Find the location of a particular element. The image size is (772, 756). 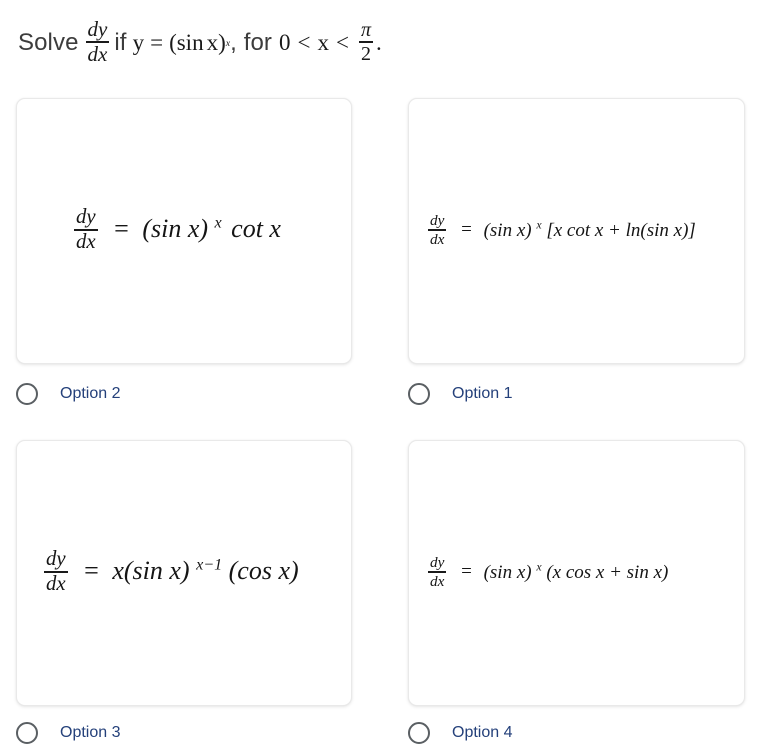

question-if-word: if is located at coordinates (120, 42).